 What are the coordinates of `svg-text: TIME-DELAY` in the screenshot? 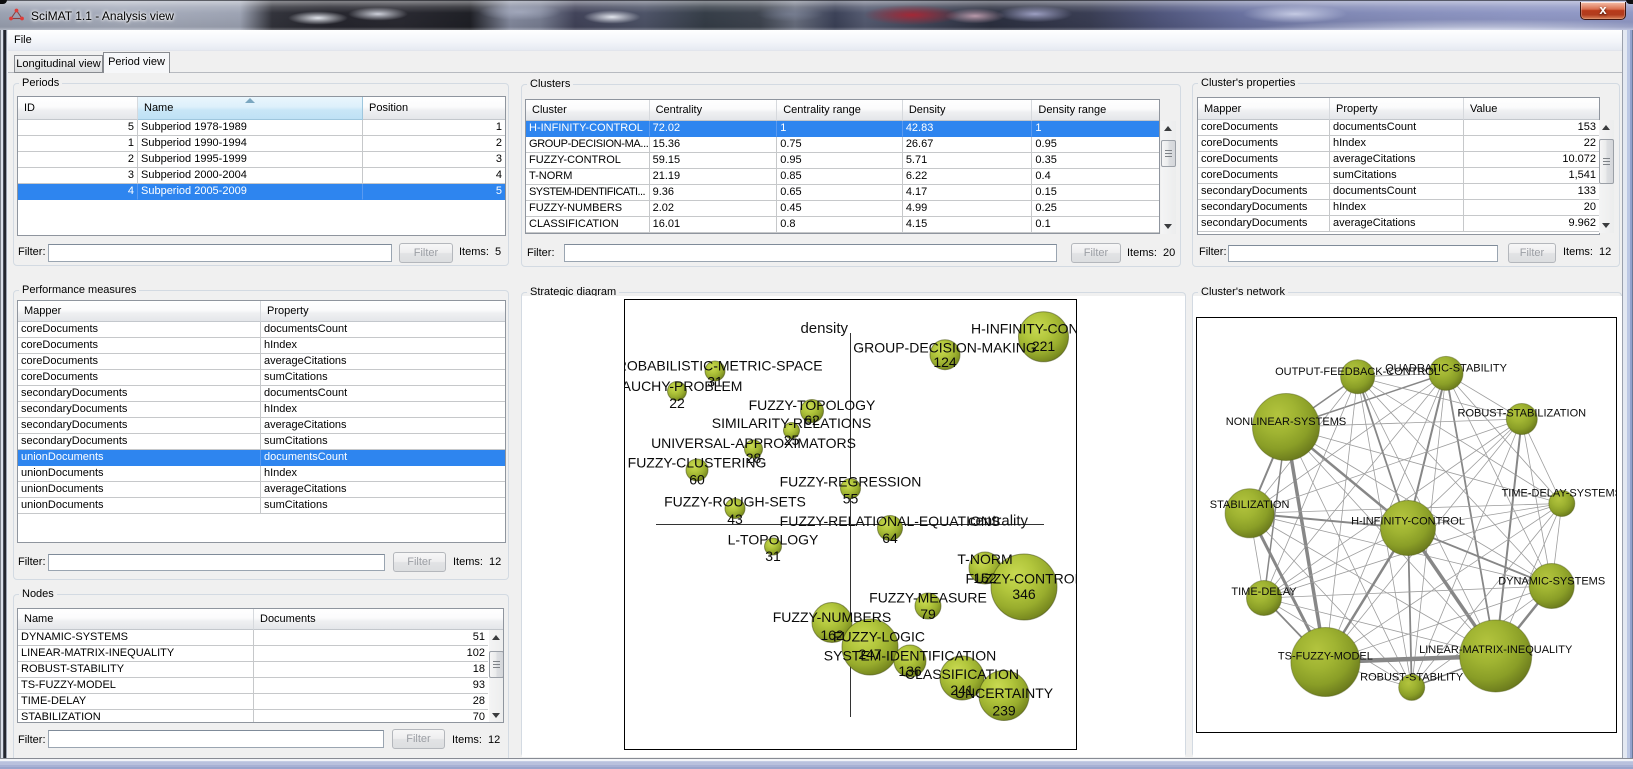 It's located at (1264, 592).